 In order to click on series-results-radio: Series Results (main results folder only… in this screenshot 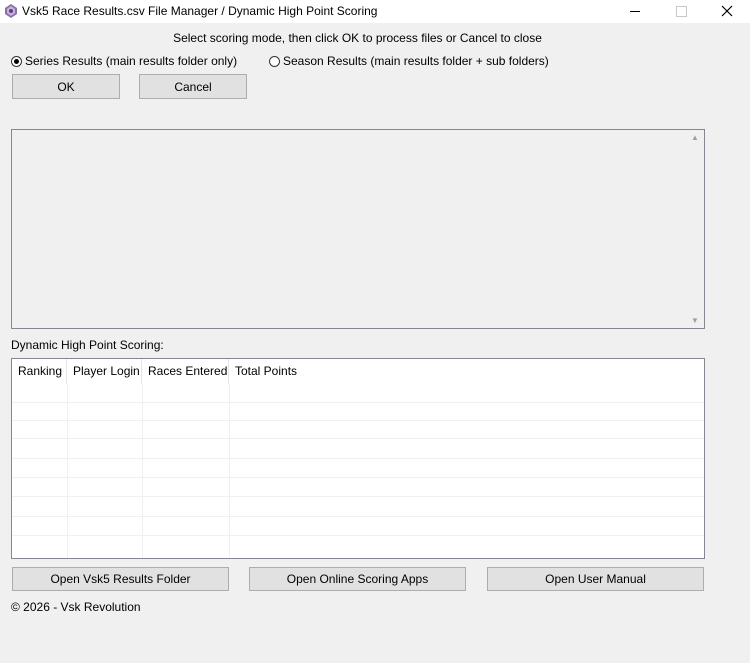, I will do `click(124, 61)`.